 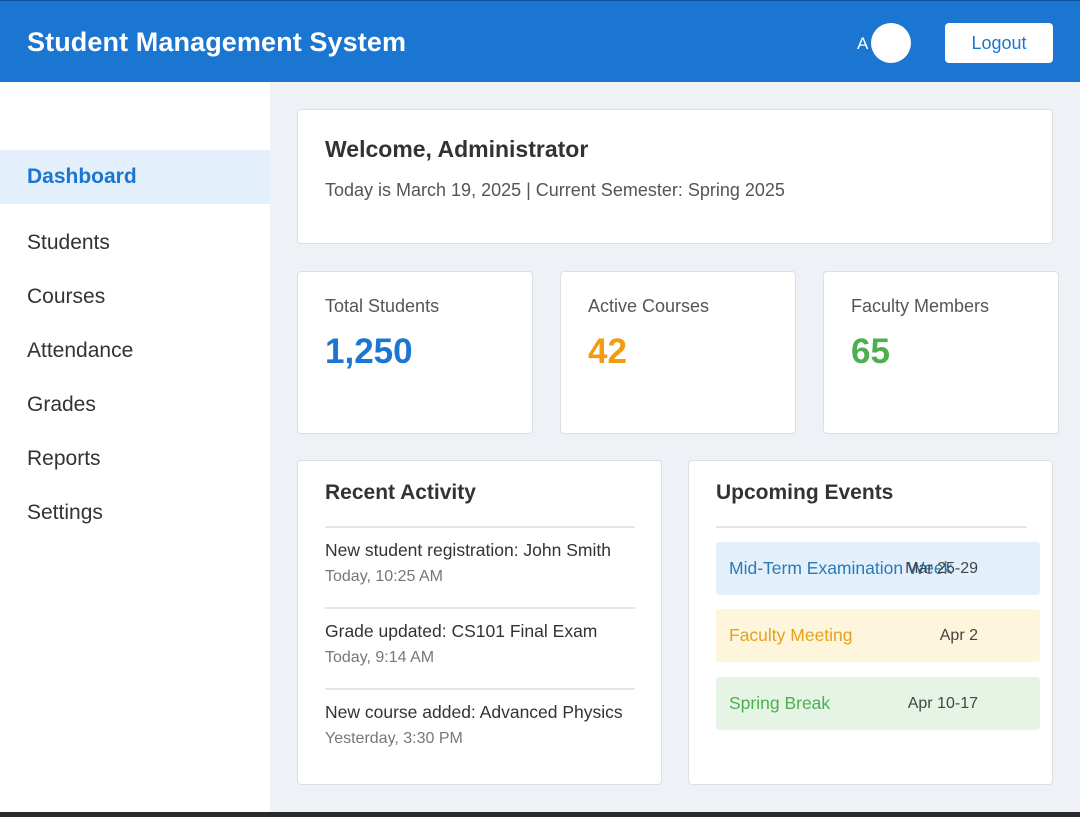 I want to click on activity-text: New course added: Advanced Physics, so click(x=474, y=712).